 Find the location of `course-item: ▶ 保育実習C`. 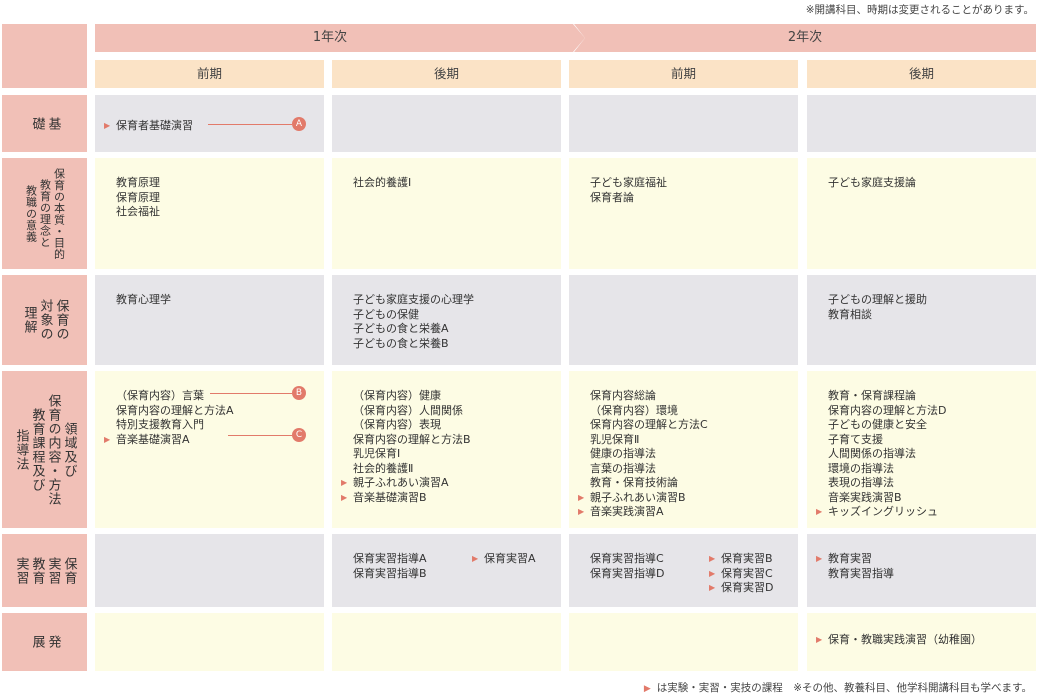

course-item: ▶ 保育実習C is located at coordinates (741, 574).